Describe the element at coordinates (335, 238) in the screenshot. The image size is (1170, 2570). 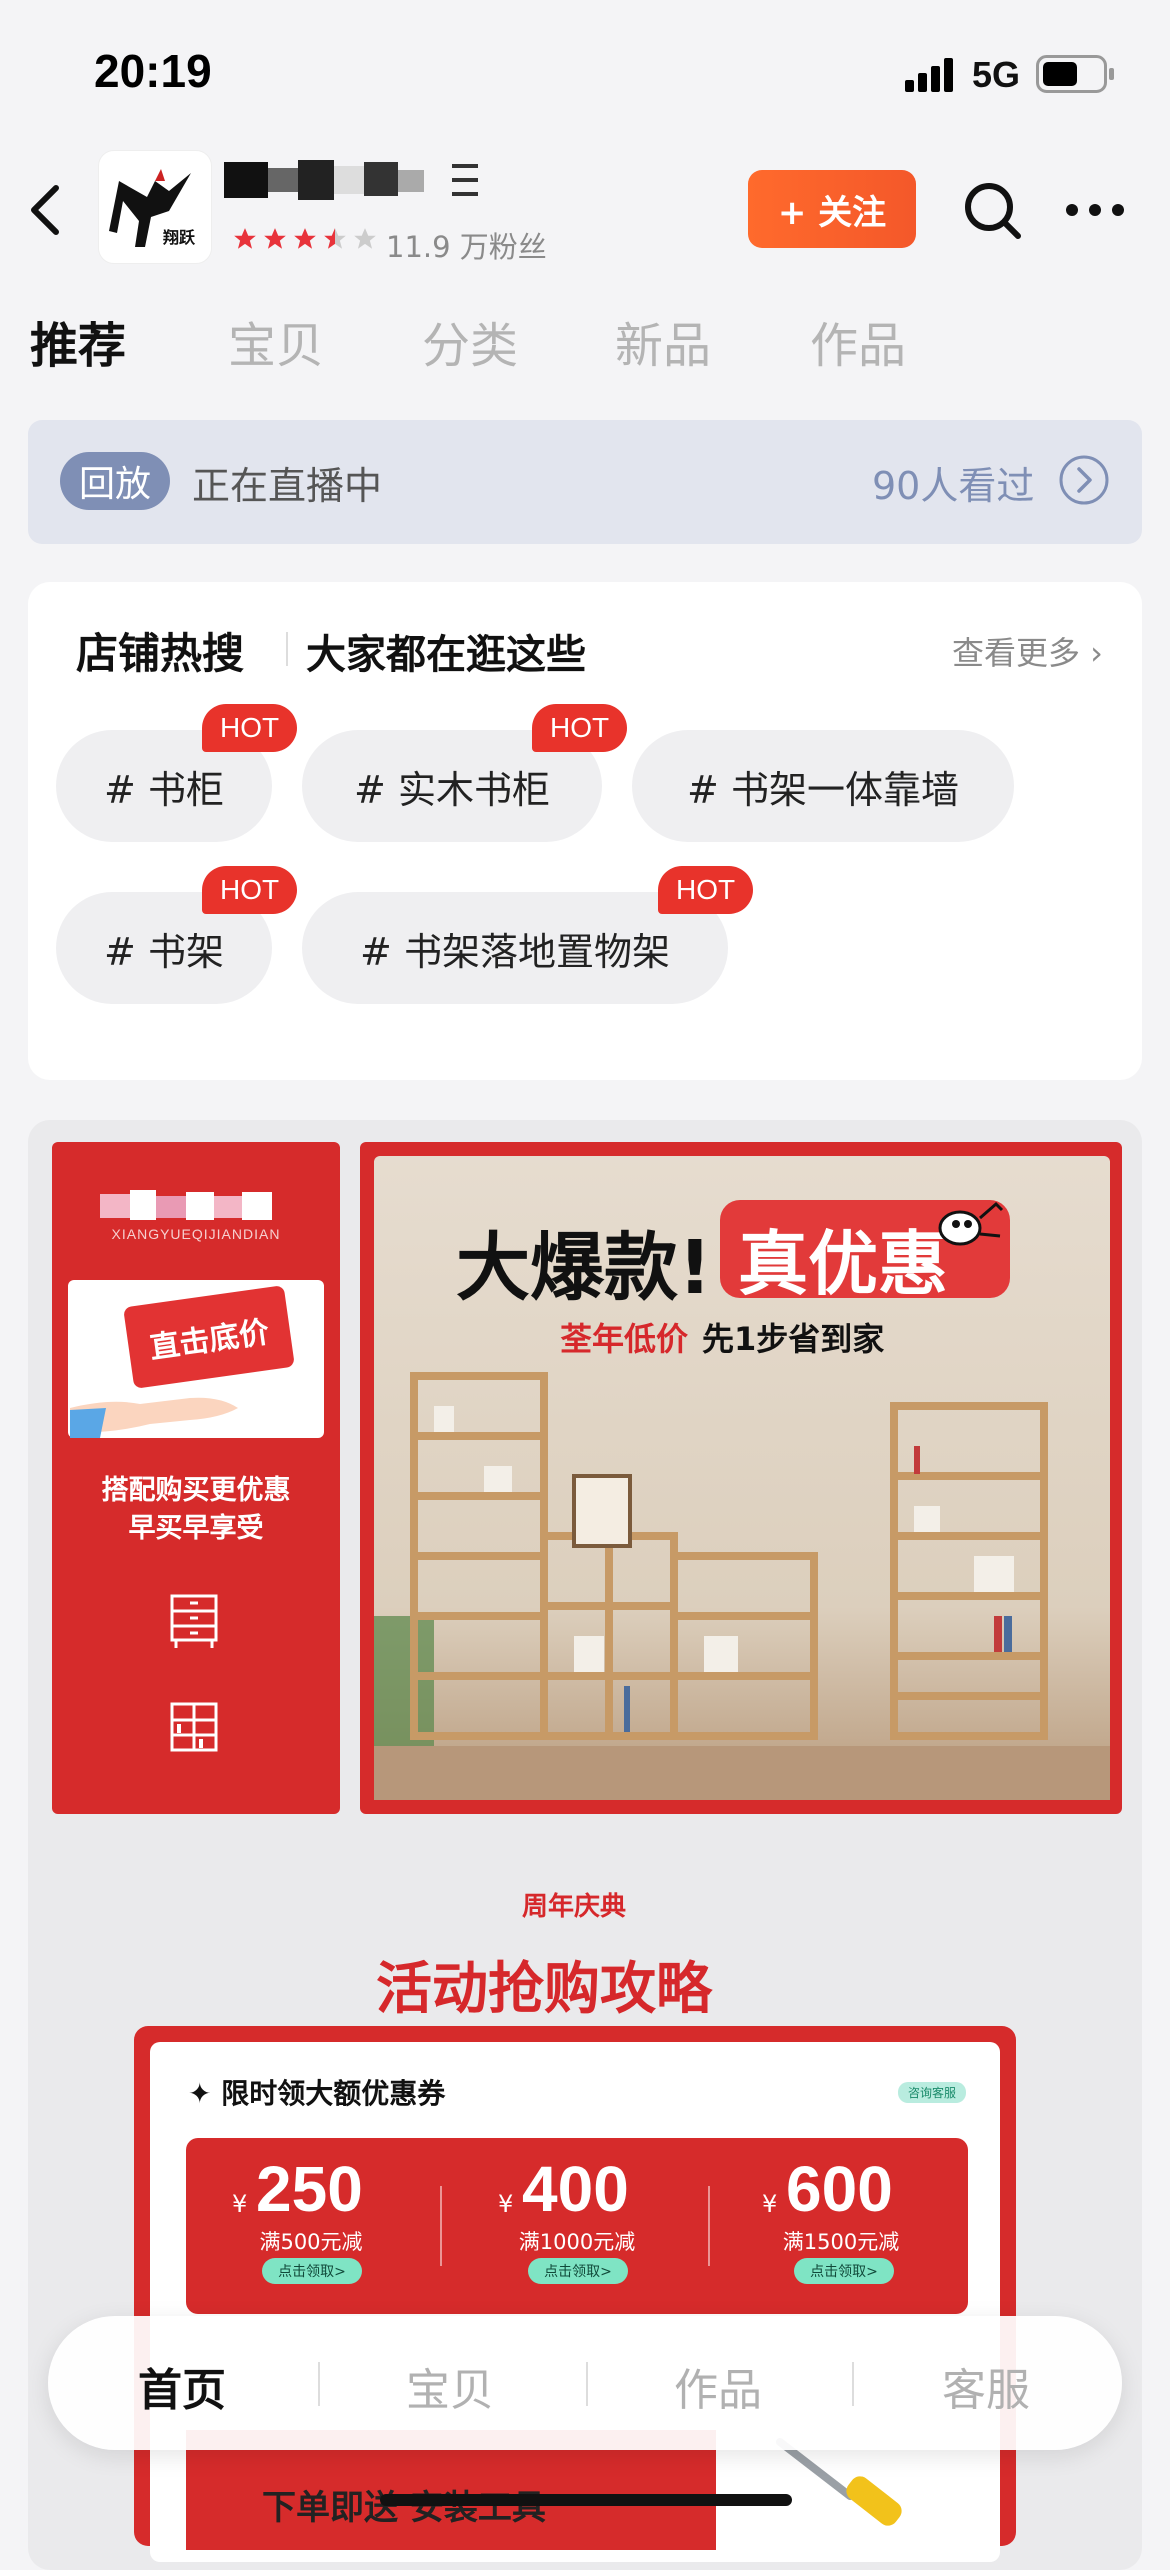
I see `half-star-icon` at that location.